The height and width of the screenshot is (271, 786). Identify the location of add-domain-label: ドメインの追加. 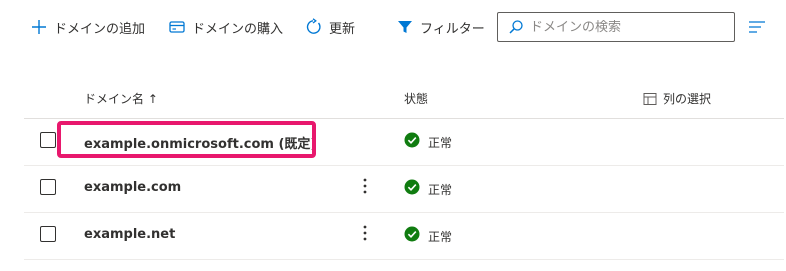
(100, 29).